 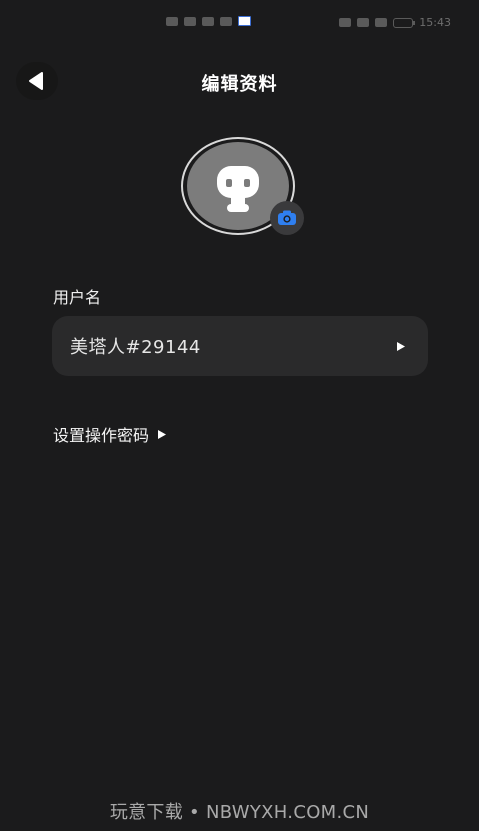 I want to click on set-password-label: 设置操作密码, so click(x=101, y=435).